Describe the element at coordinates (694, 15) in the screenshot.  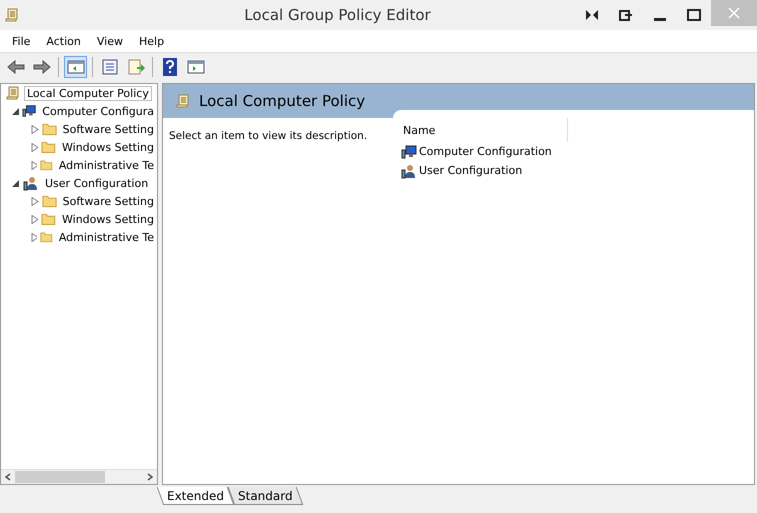
I see `maximize-icon` at that location.